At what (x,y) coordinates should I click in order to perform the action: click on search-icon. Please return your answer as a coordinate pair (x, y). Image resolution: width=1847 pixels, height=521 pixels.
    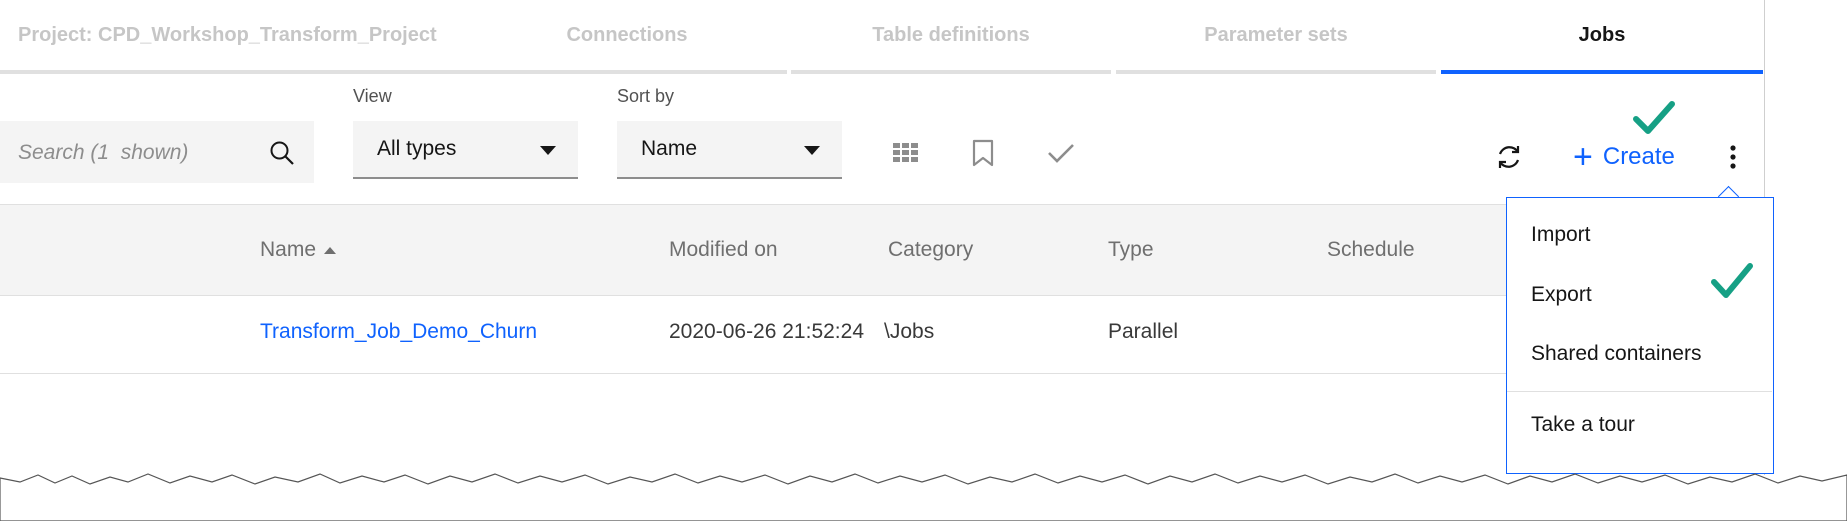
    Looking at the image, I should click on (282, 155).